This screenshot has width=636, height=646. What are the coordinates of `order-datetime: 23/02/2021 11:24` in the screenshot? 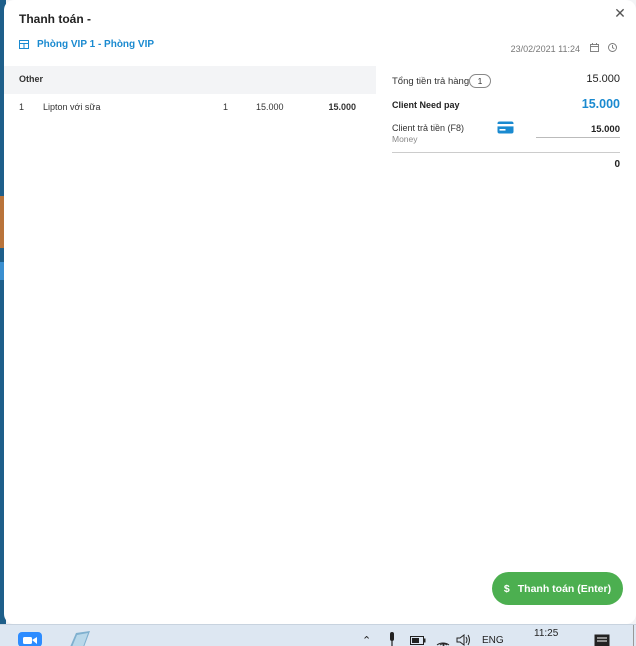 It's located at (545, 49).